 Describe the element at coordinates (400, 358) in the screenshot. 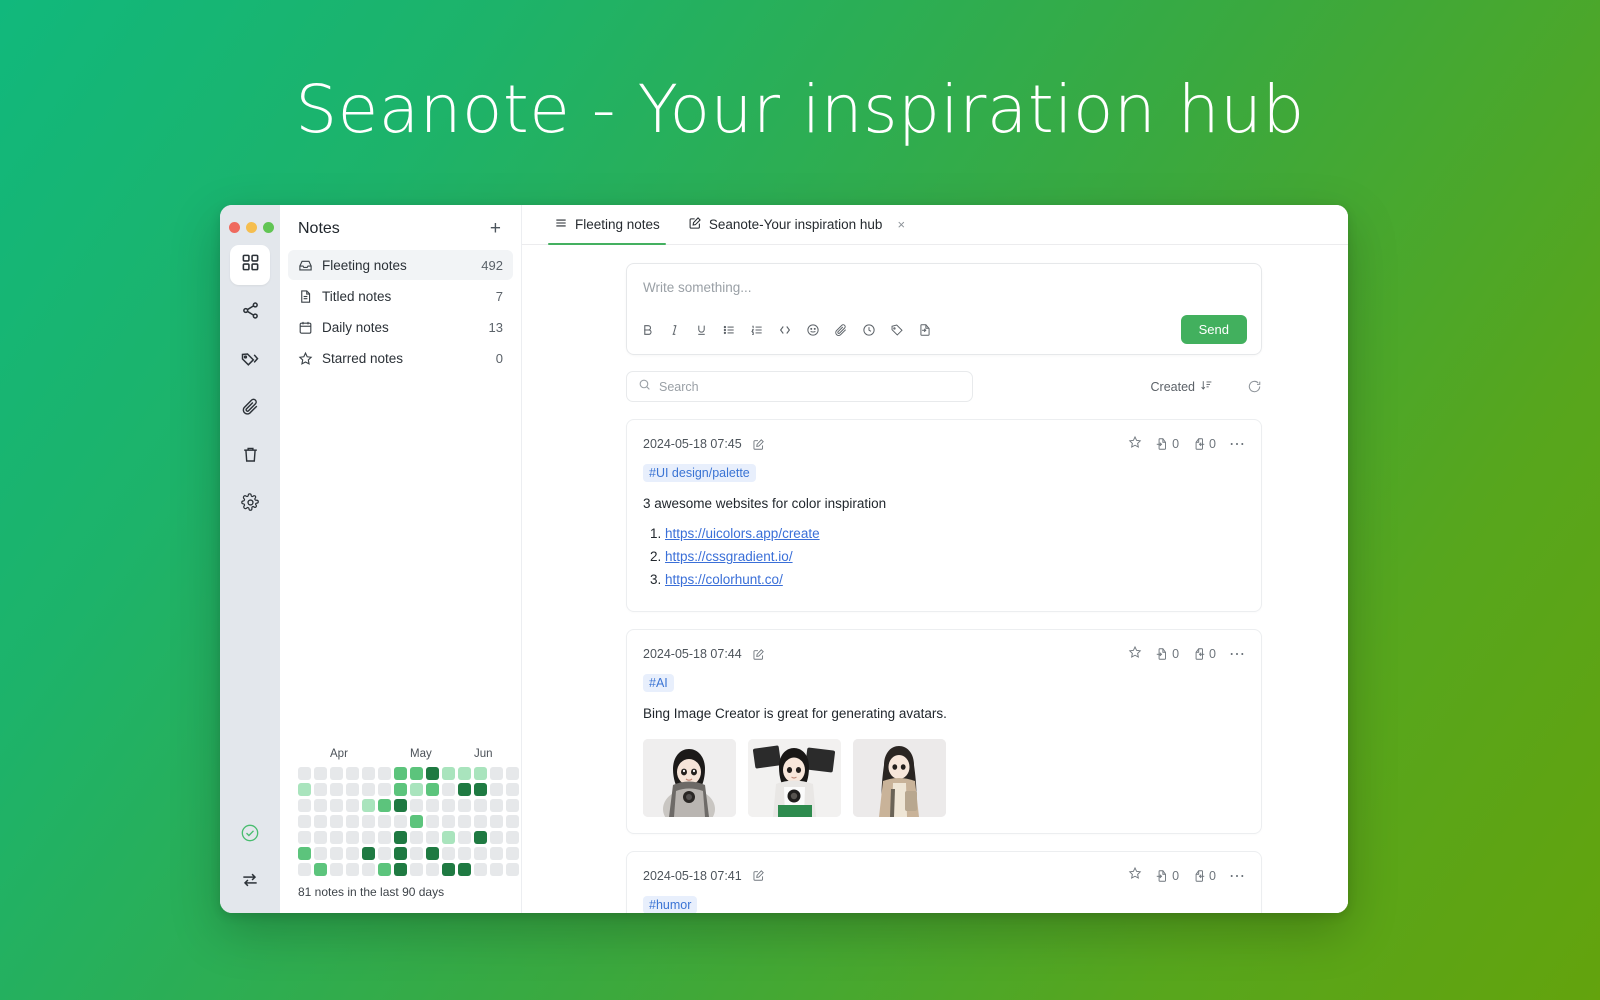

I see `sidebar-item-starred-notes: Starred notes 0` at that location.